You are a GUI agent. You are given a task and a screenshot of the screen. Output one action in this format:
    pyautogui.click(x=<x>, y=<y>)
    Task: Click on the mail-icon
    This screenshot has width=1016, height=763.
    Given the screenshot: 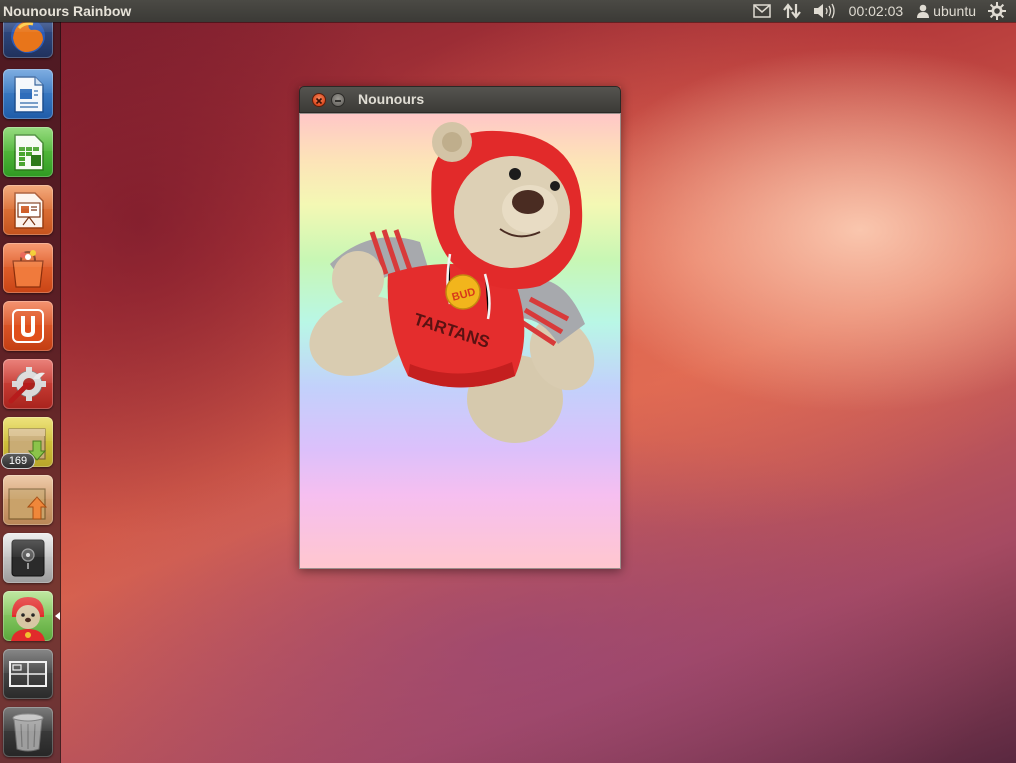 What is the action you would take?
    pyautogui.click(x=762, y=11)
    